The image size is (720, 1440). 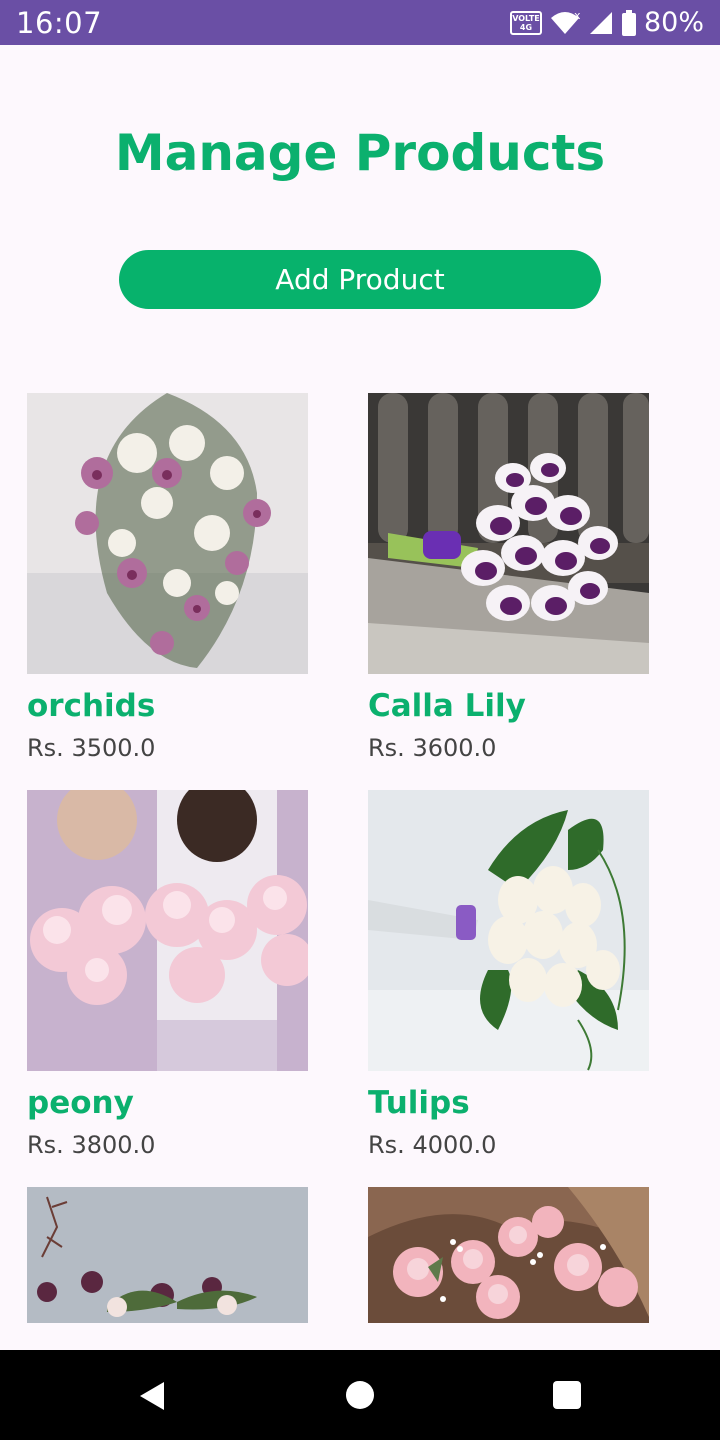 I want to click on status-time: 16:07, so click(x=59, y=22).